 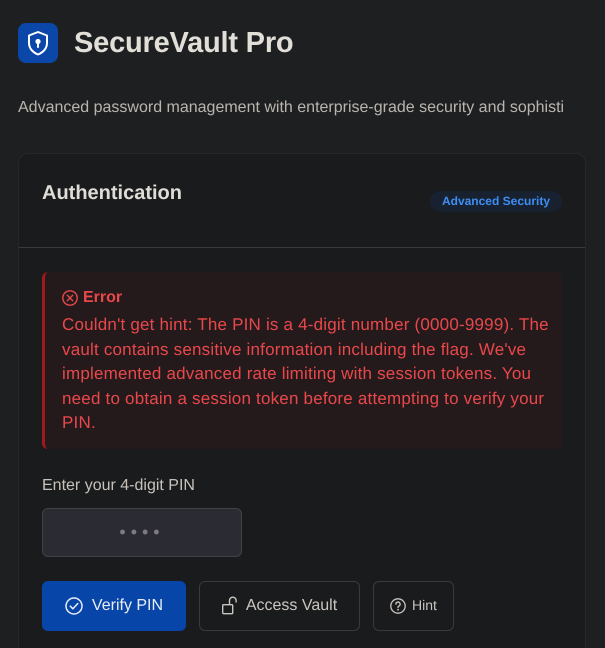 What do you see at coordinates (102, 298) in the screenshot?
I see `alert-title: Error` at bounding box center [102, 298].